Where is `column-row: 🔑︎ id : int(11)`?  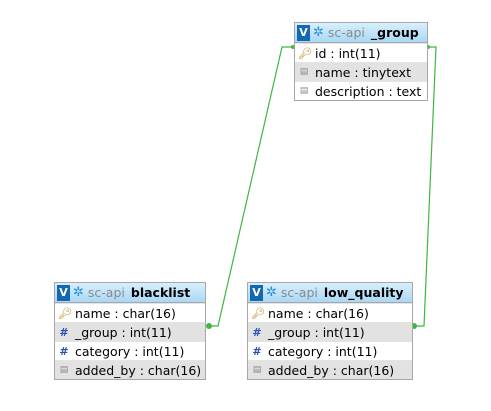
column-row: 🔑︎ id : int(11) is located at coordinates (361, 52).